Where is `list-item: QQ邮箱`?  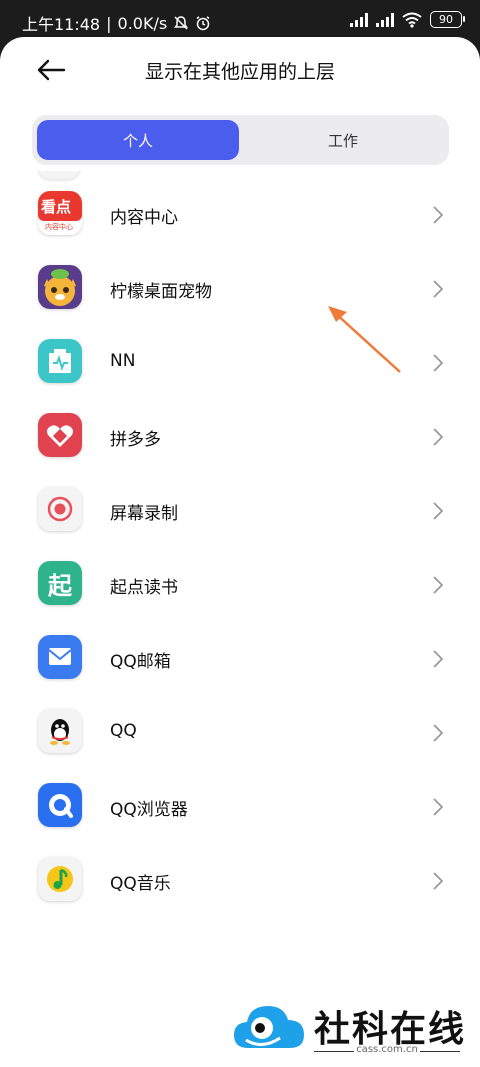
list-item: QQ邮箱 is located at coordinates (240, 658).